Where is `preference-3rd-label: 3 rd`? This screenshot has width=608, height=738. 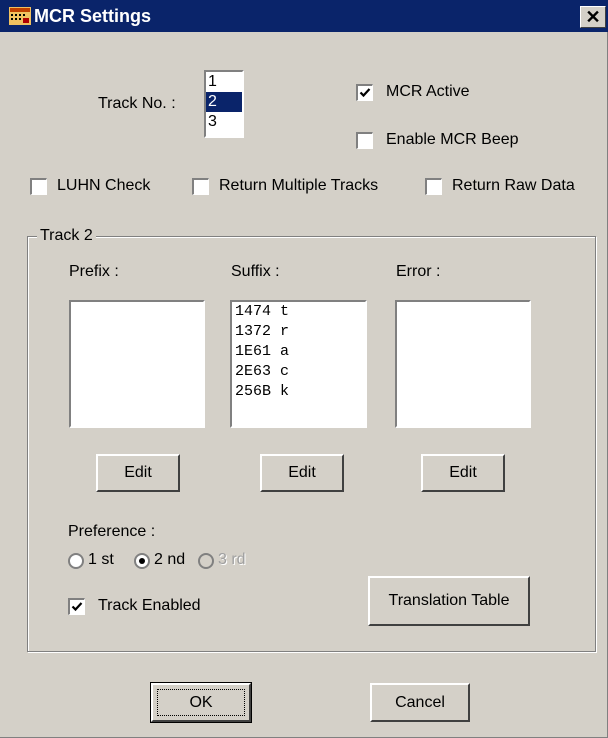
preference-3rd-label: 3 rd is located at coordinates (232, 559).